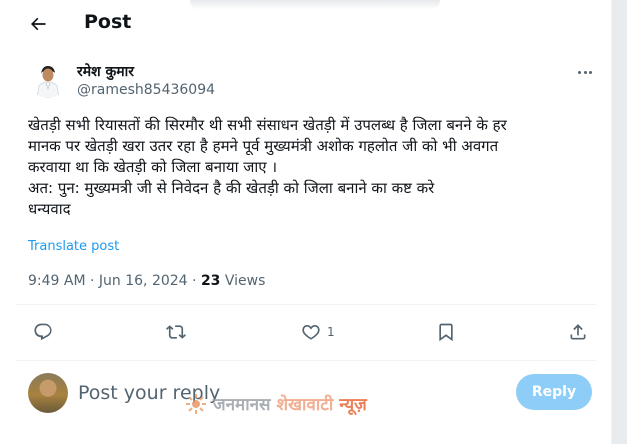 The width and height of the screenshot is (627, 444). Describe the element at coordinates (311, 332) in the screenshot. I see `heart-icon` at that location.